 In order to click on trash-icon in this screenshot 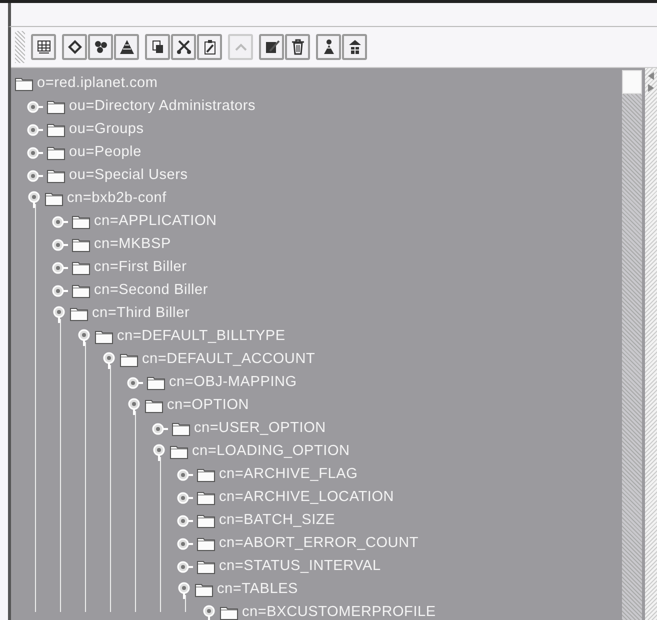, I will do `click(298, 47)`.